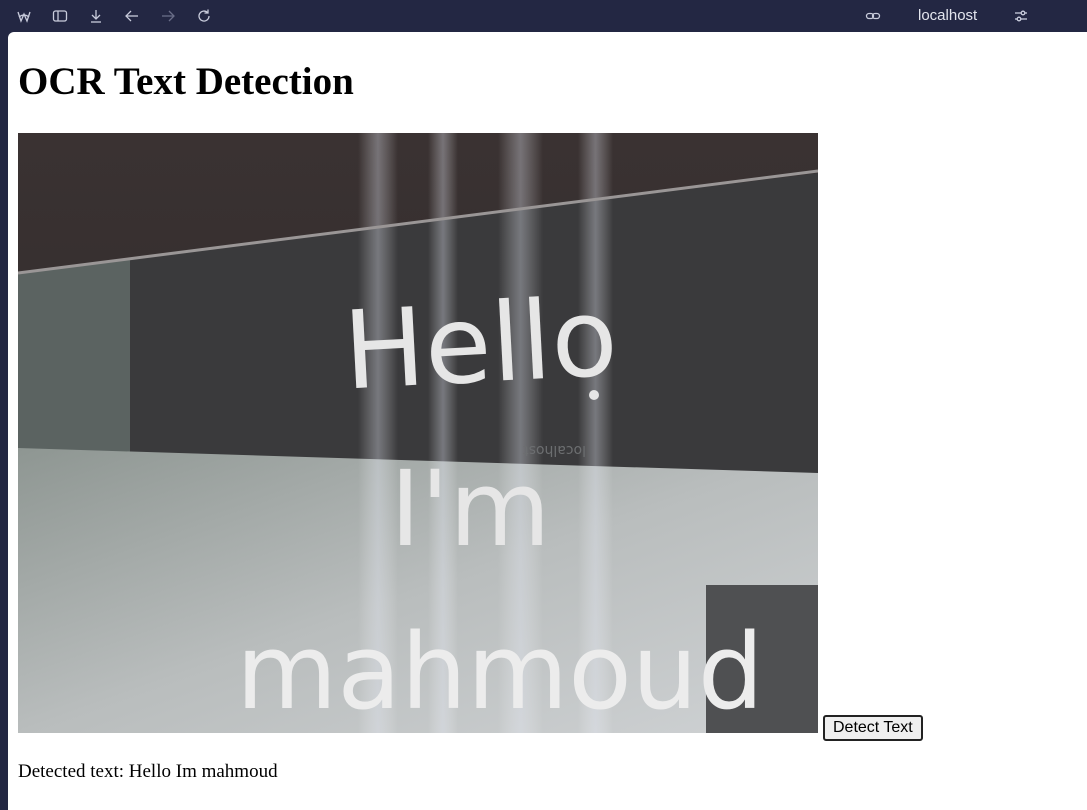 The width and height of the screenshot is (1087, 810). I want to click on back-arrow-icon, so click(132, 16).